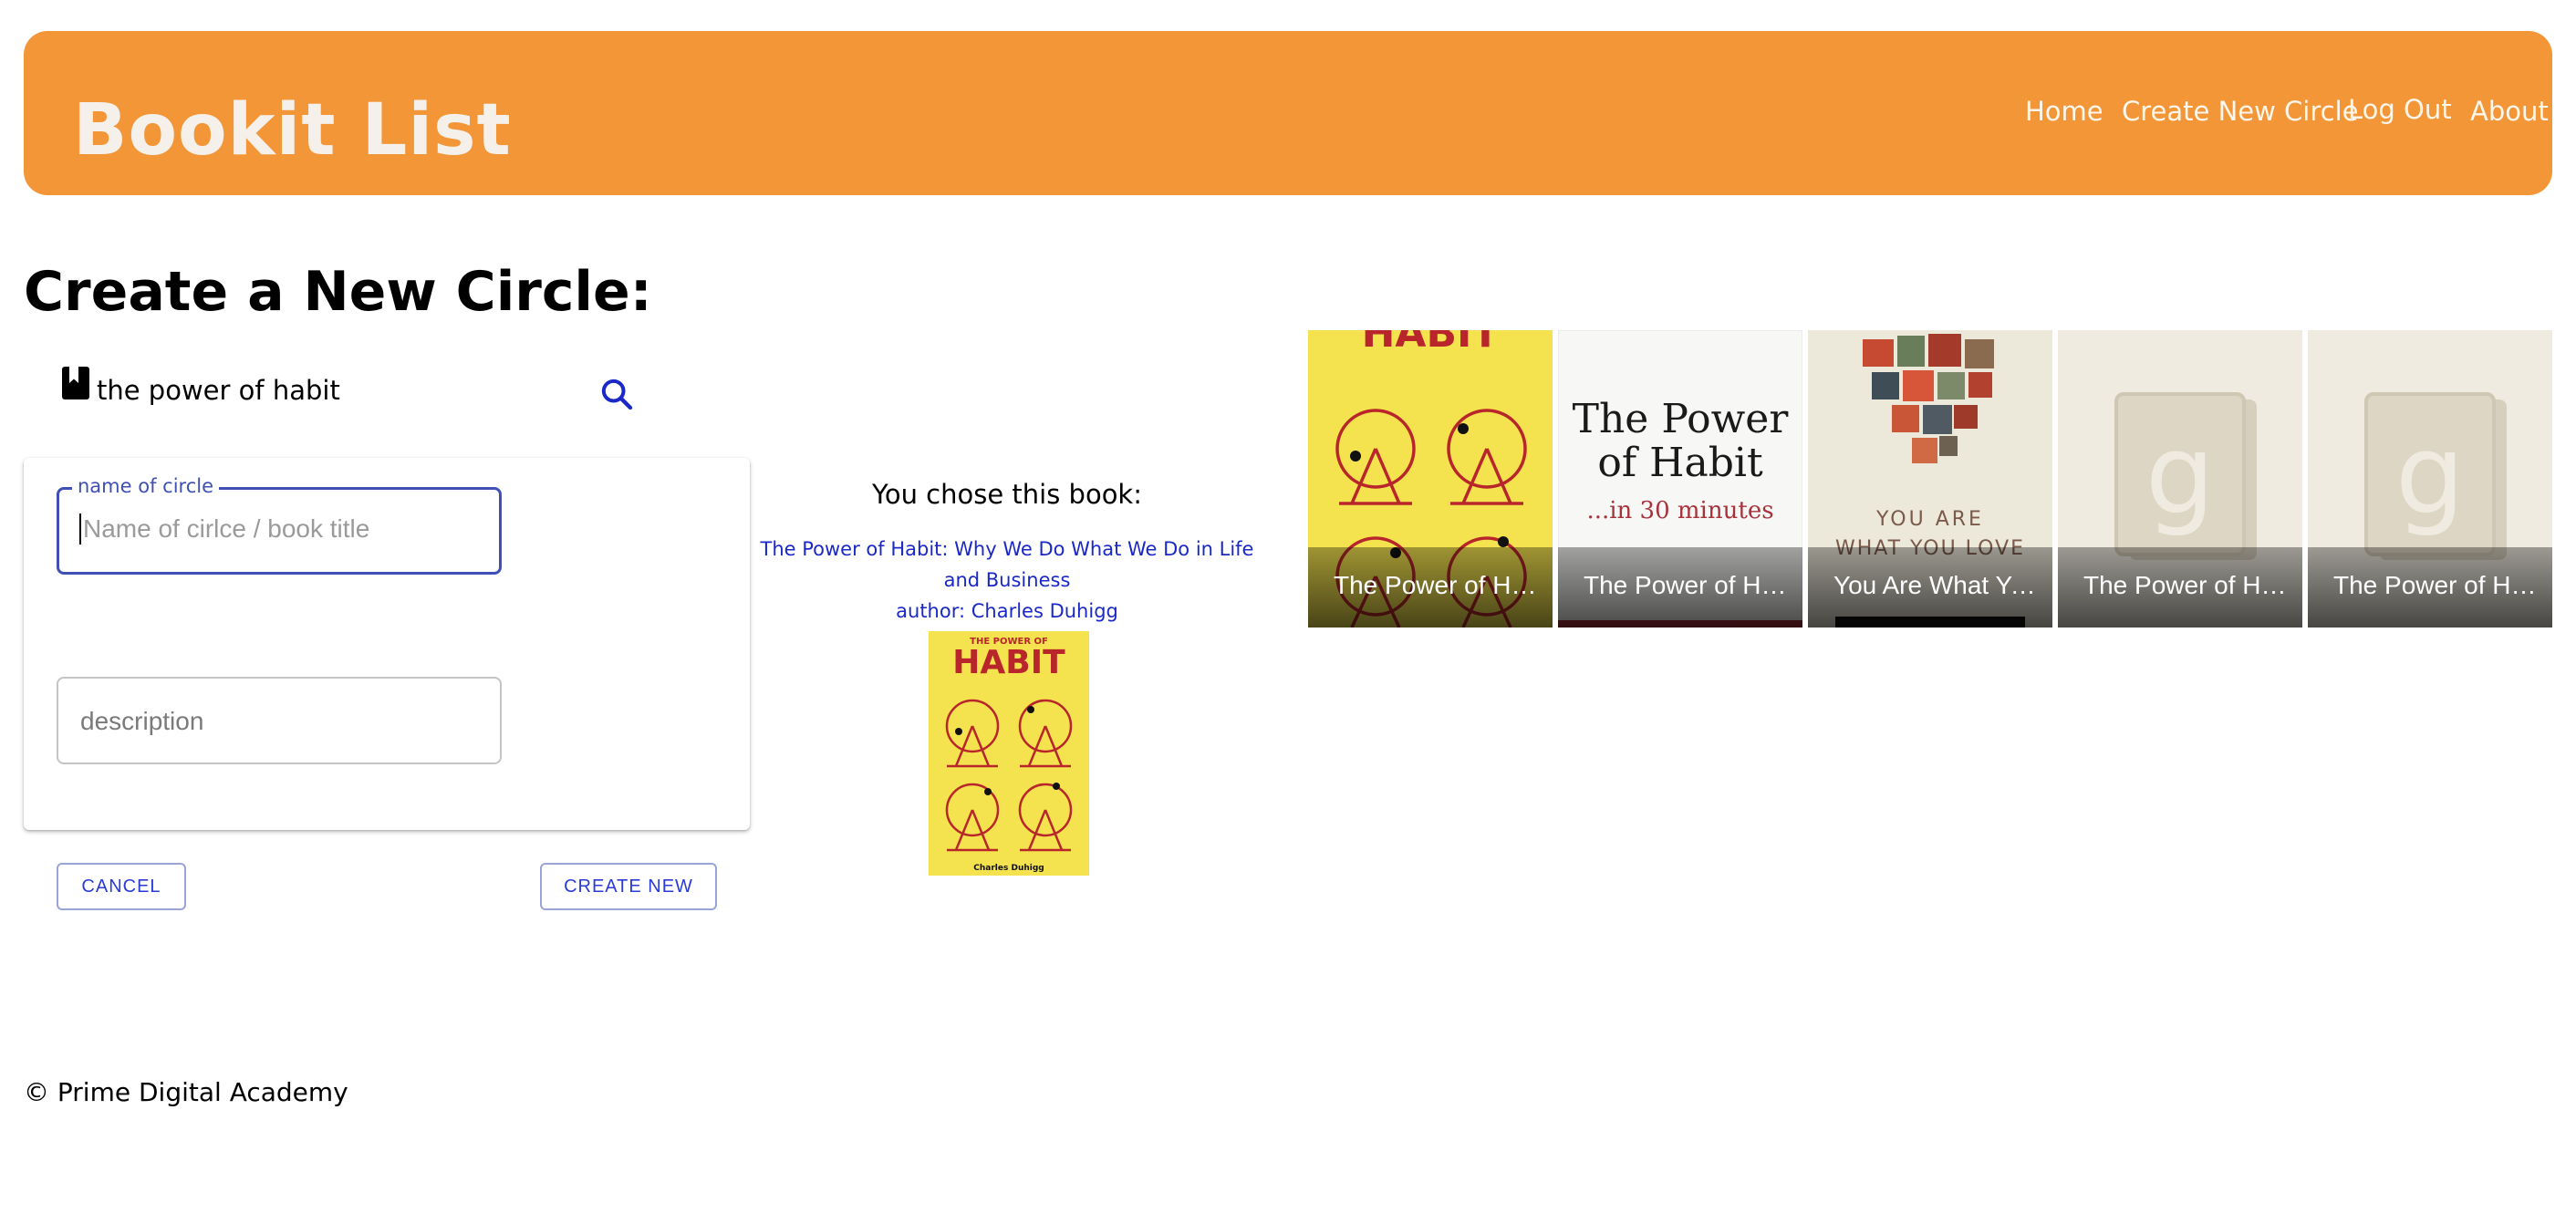  I want to click on chosen-book-author: author: Charles Duhigg, so click(1007, 611).